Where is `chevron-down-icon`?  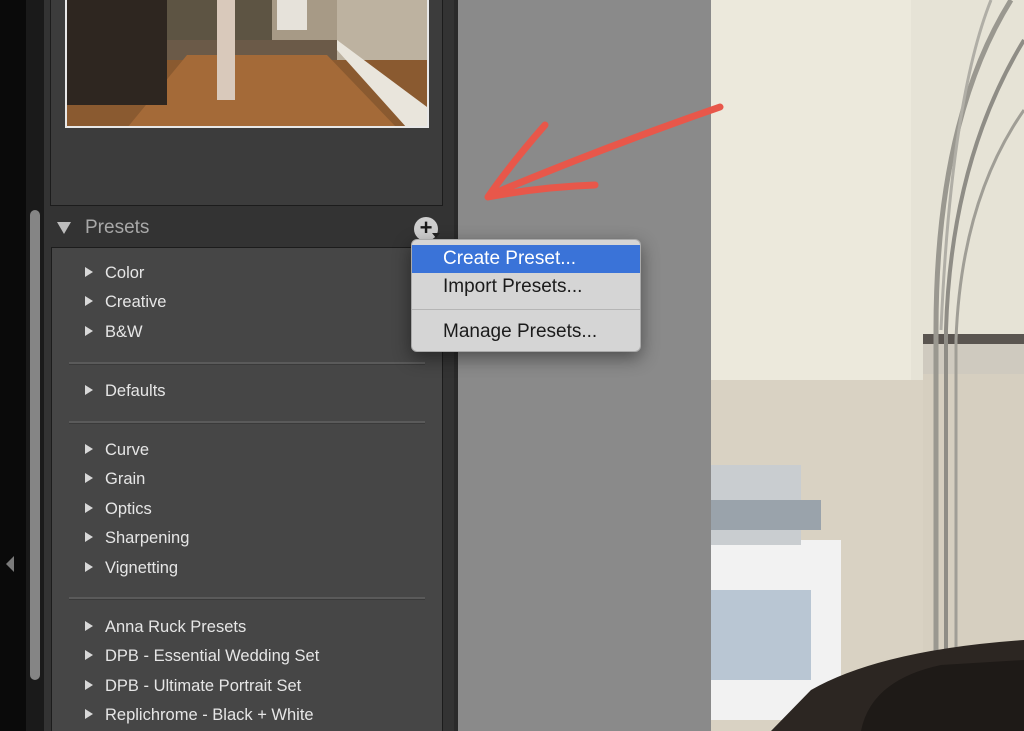 chevron-down-icon is located at coordinates (436, 235).